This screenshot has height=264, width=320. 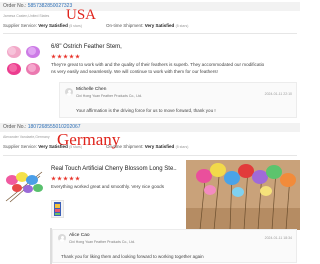 What do you see at coordinates (26, 137) in the screenshot?
I see `buyer-location: Alexander Vandaele,Germany` at bounding box center [26, 137].